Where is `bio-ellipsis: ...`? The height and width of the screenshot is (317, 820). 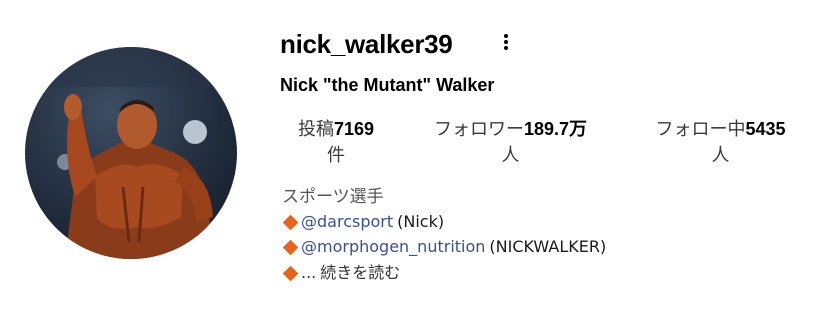
bio-ellipsis: ... is located at coordinates (309, 272).